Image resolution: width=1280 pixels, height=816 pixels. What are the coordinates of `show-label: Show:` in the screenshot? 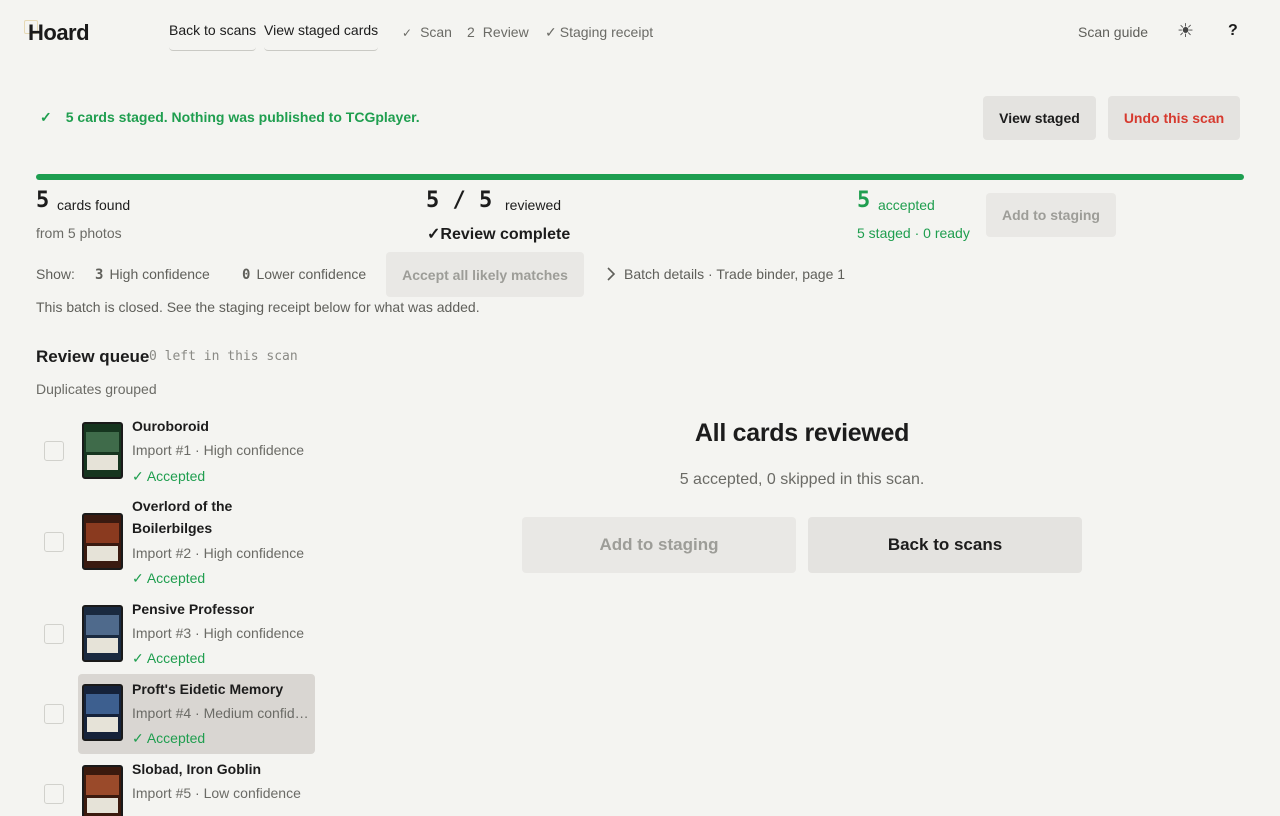 It's located at (55, 274).